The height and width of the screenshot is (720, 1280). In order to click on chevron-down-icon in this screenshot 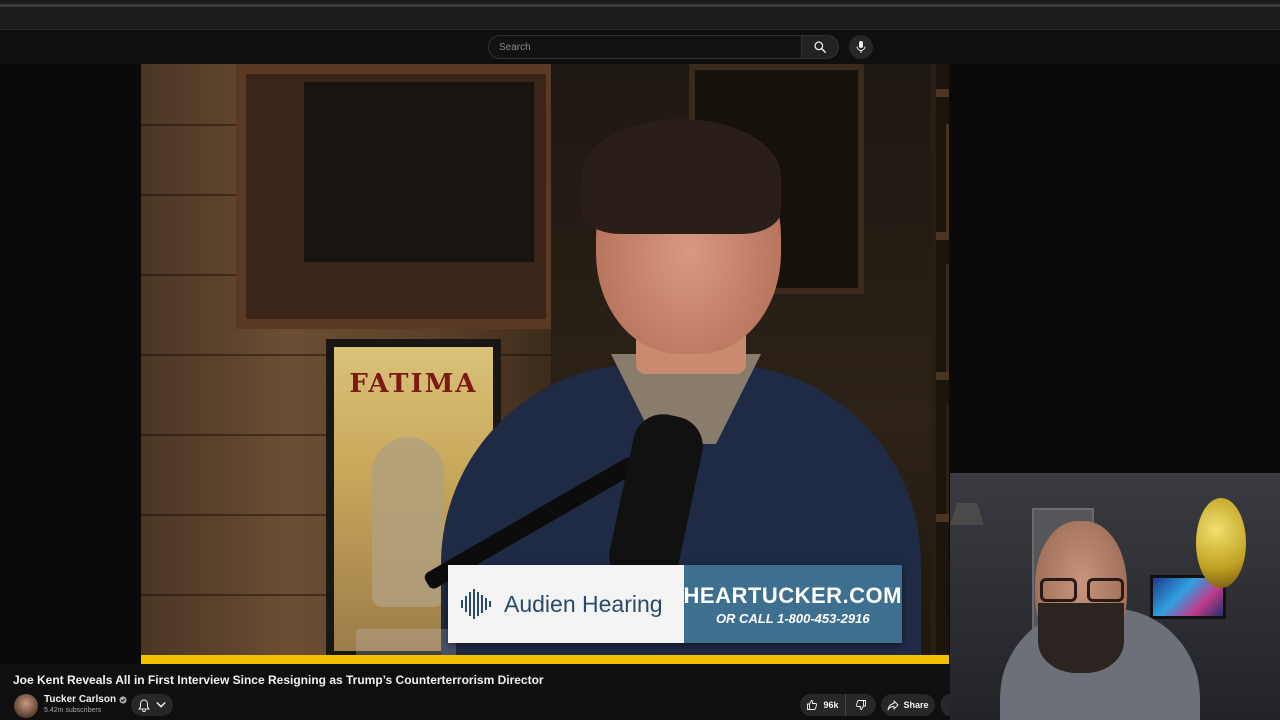, I will do `click(161, 704)`.